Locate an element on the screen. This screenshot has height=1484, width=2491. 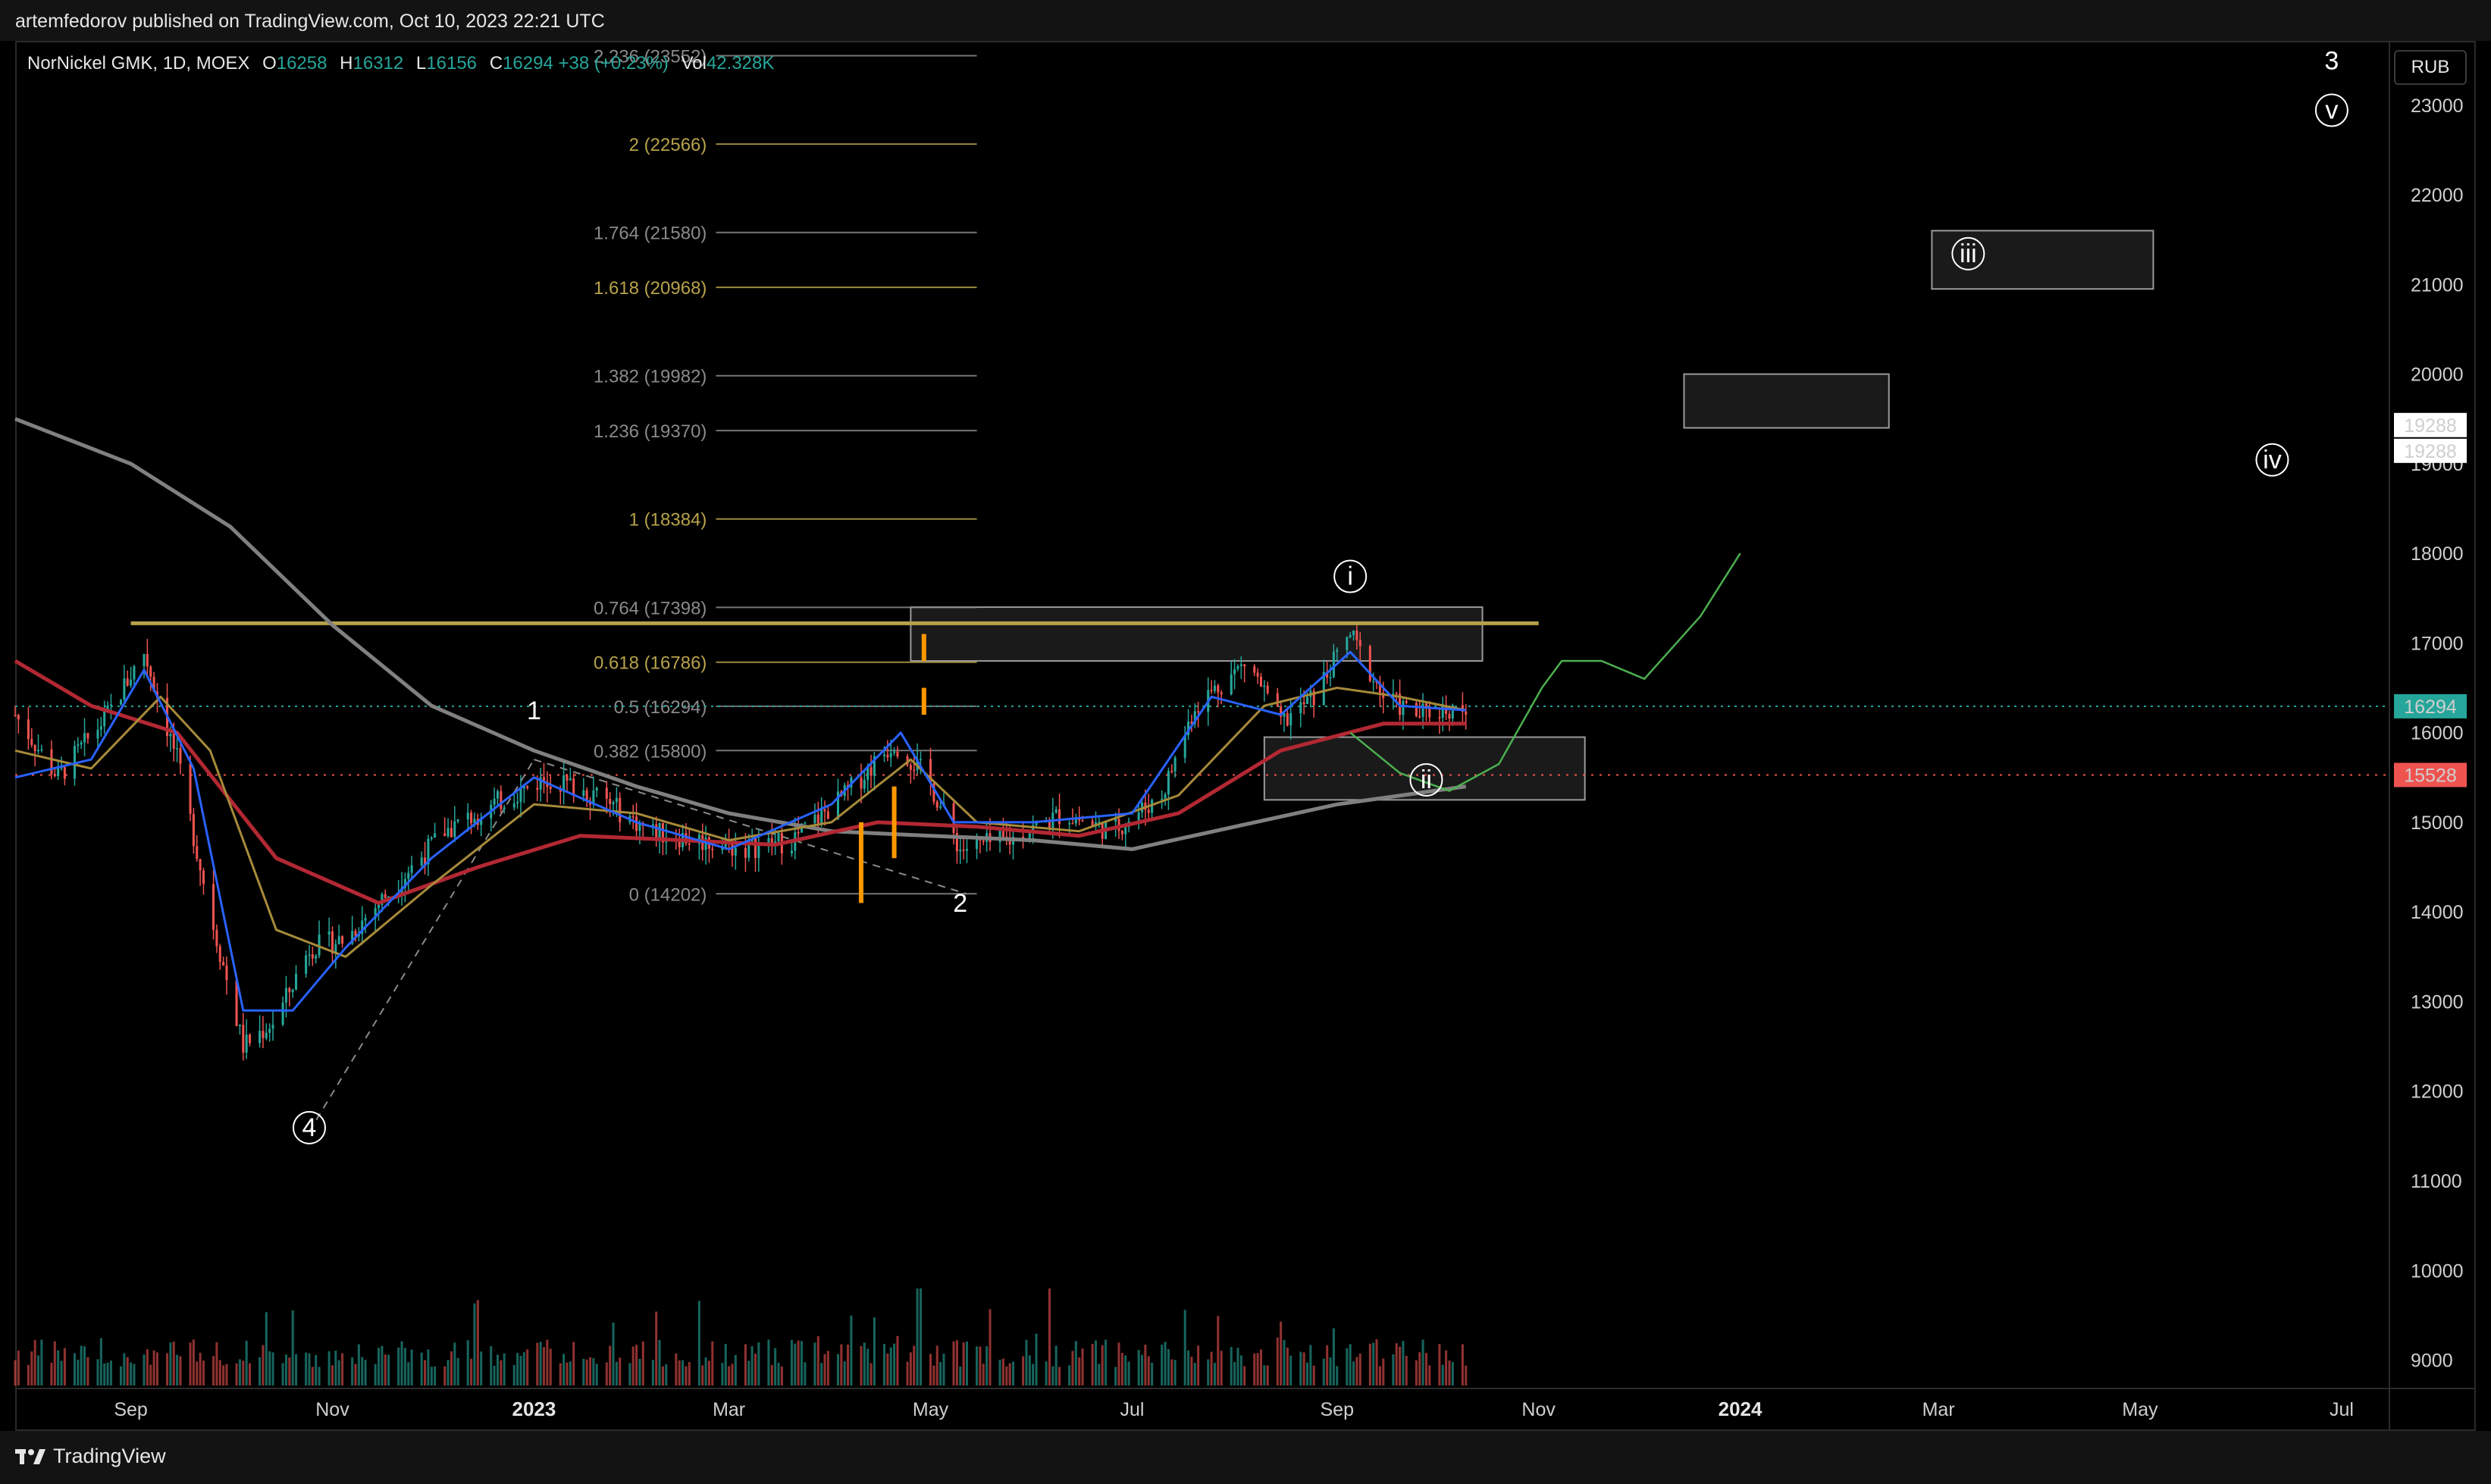
fib-level-label-2: 0.5 (16294) is located at coordinates (660, 707).